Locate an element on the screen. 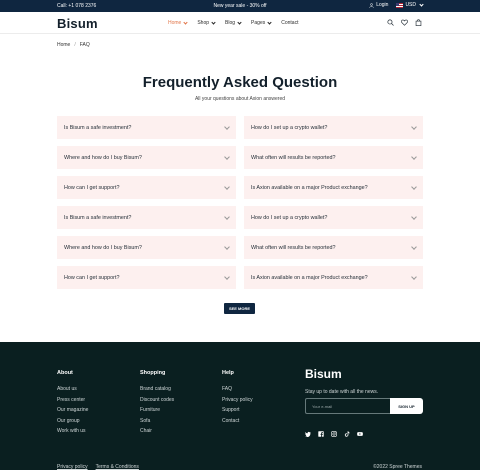 This screenshot has width=480, height=470. heart-icon is located at coordinates (404, 22).